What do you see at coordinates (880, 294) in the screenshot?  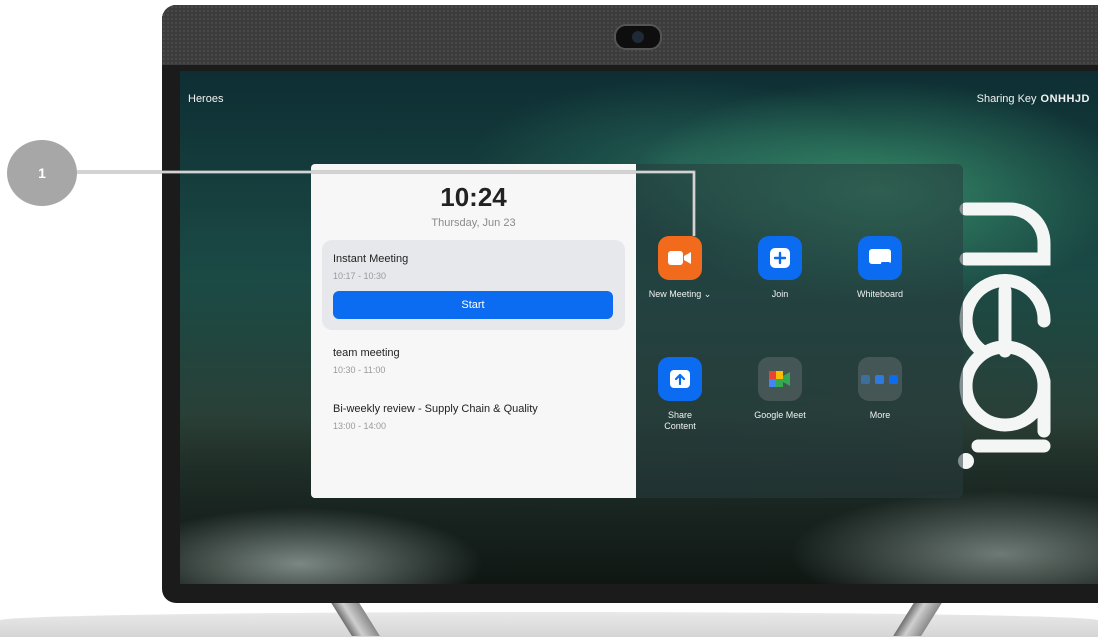 I see `whiteboard-label: Whiteboard` at bounding box center [880, 294].